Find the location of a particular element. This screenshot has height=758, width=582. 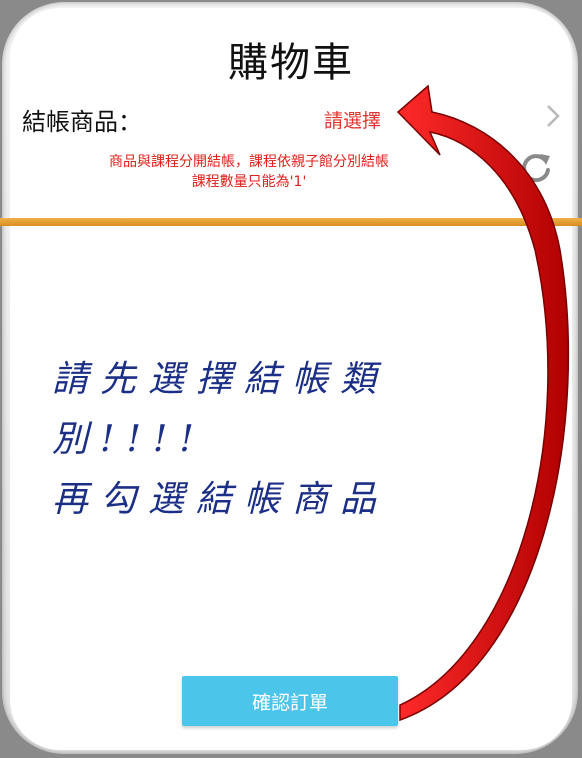

checkout-type-select: 請選擇 is located at coordinates (352, 119).